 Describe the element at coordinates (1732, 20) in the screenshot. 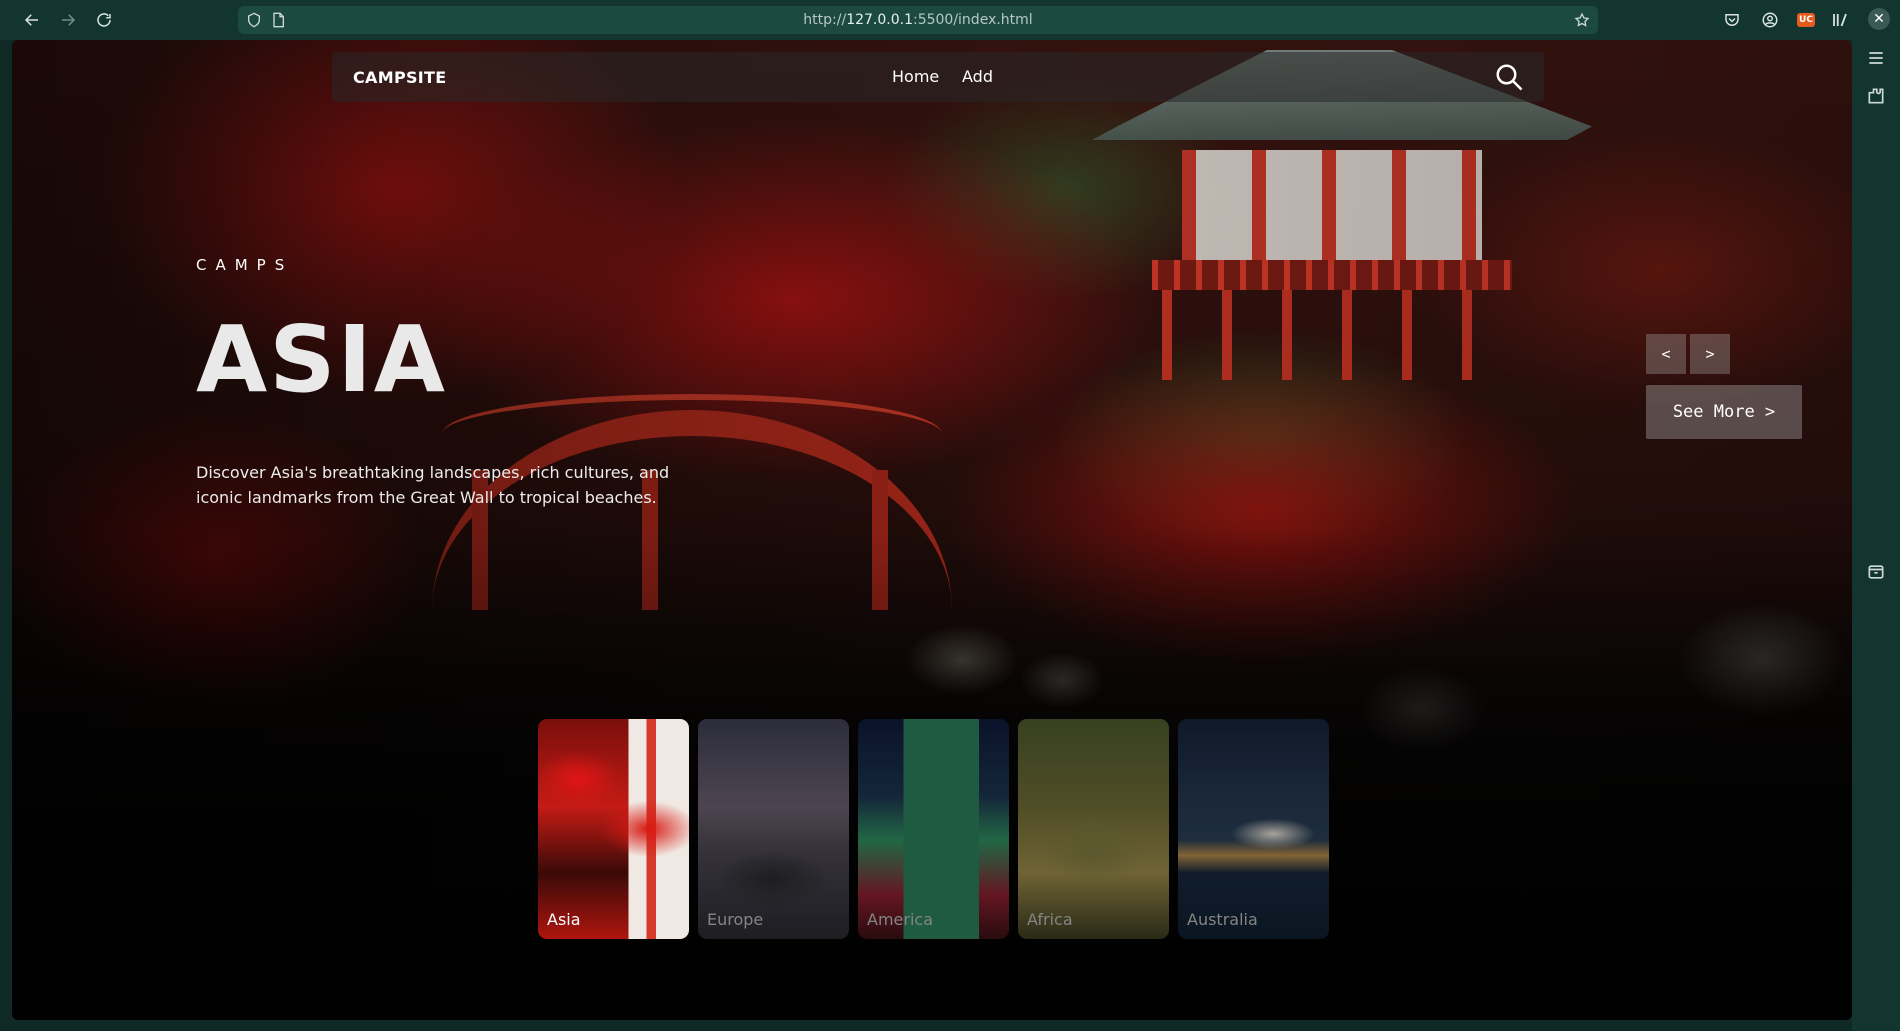

I see `pocket-icon` at that location.